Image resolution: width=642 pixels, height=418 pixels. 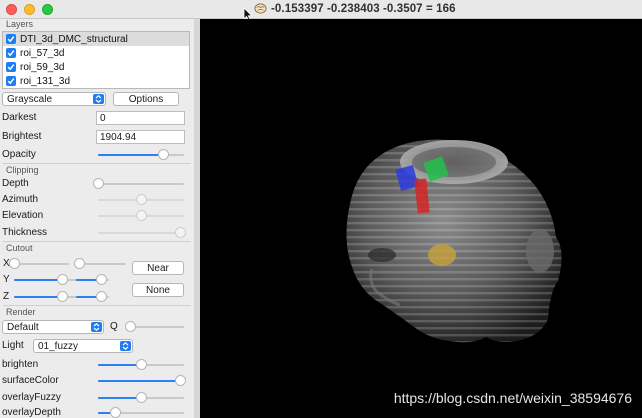 What do you see at coordinates (141, 412) in the screenshot?
I see `overlay-depth-slider` at bounding box center [141, 412].